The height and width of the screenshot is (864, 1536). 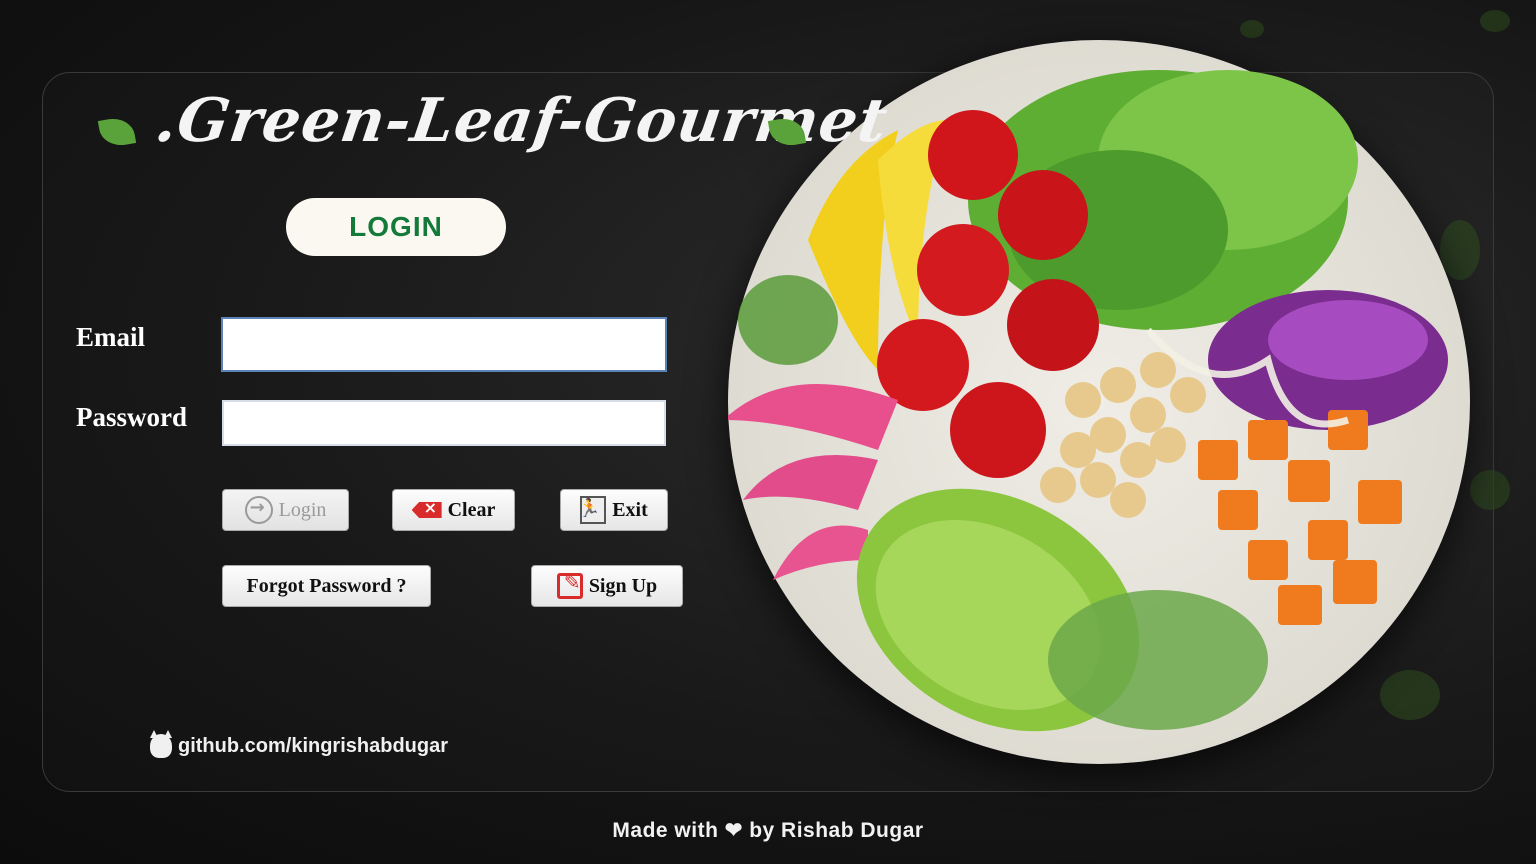 What do you see at coordinates (768, 830) in the screenshot?
I see `footer-credit: Made with ❤ by Rishab Dugar` at bounding box center [768, 830].